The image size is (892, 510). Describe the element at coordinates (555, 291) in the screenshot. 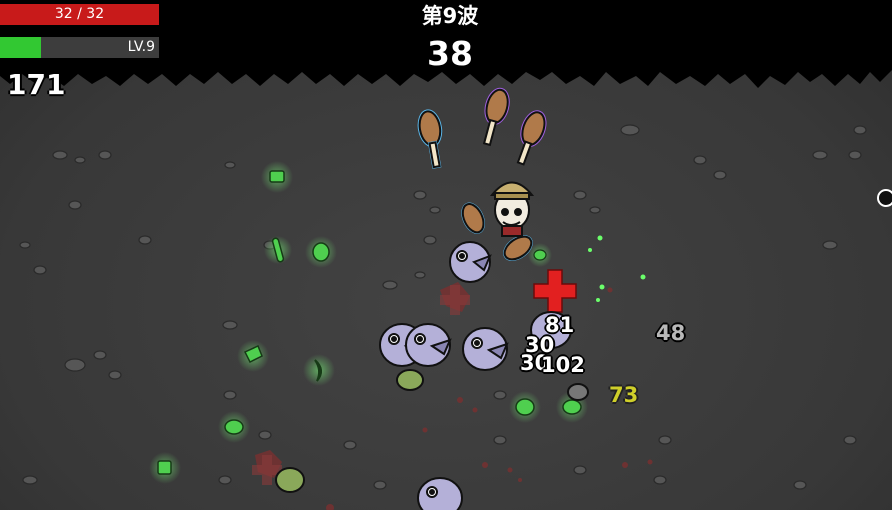

I see `spawn-marker-icon` at that location.